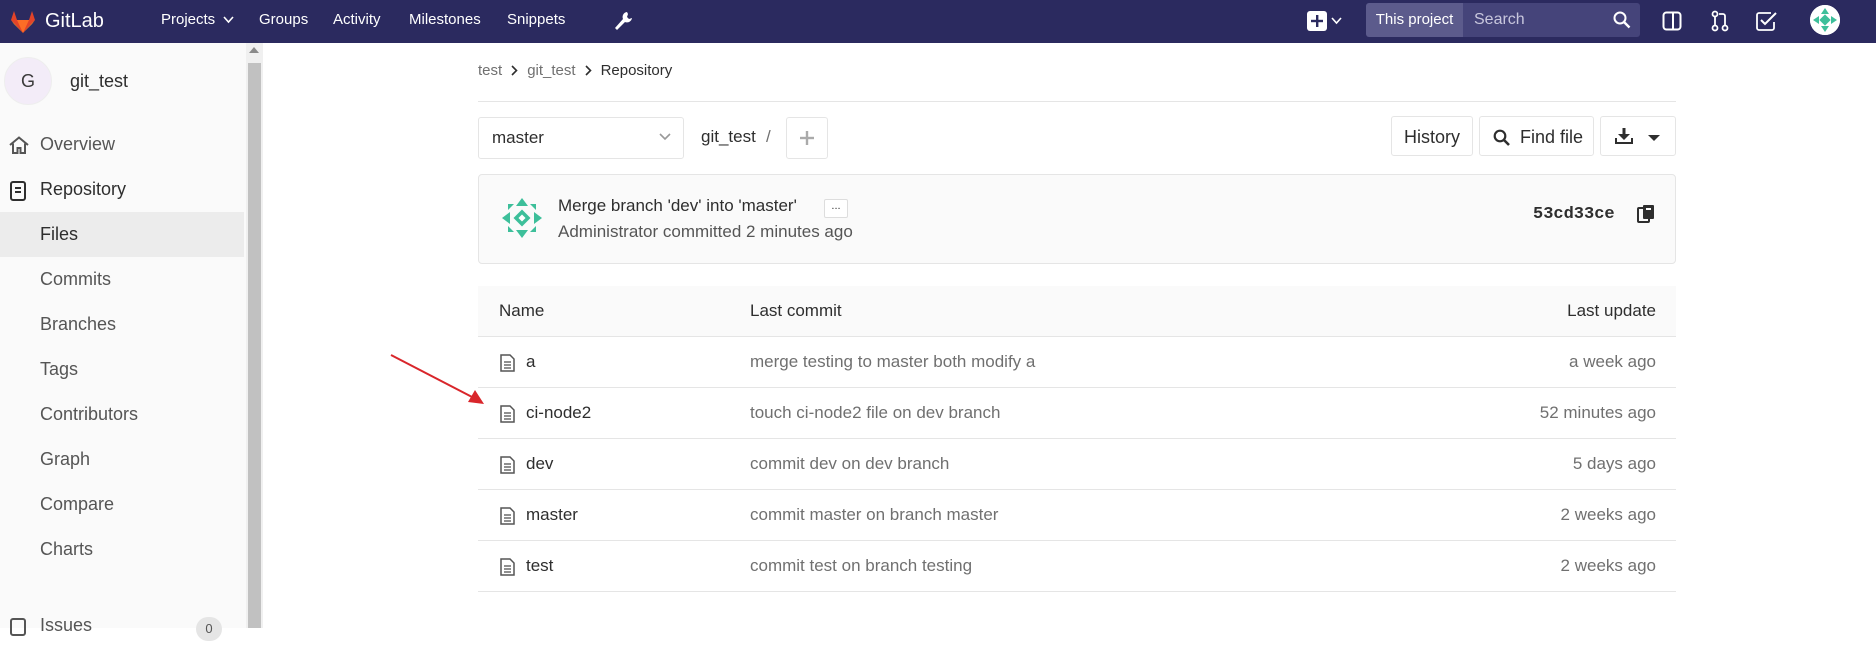 The image size is (1876, 648). Describe the element at coordinates (581, 138) in the screenshot. I see `branch-select: master` at that location.